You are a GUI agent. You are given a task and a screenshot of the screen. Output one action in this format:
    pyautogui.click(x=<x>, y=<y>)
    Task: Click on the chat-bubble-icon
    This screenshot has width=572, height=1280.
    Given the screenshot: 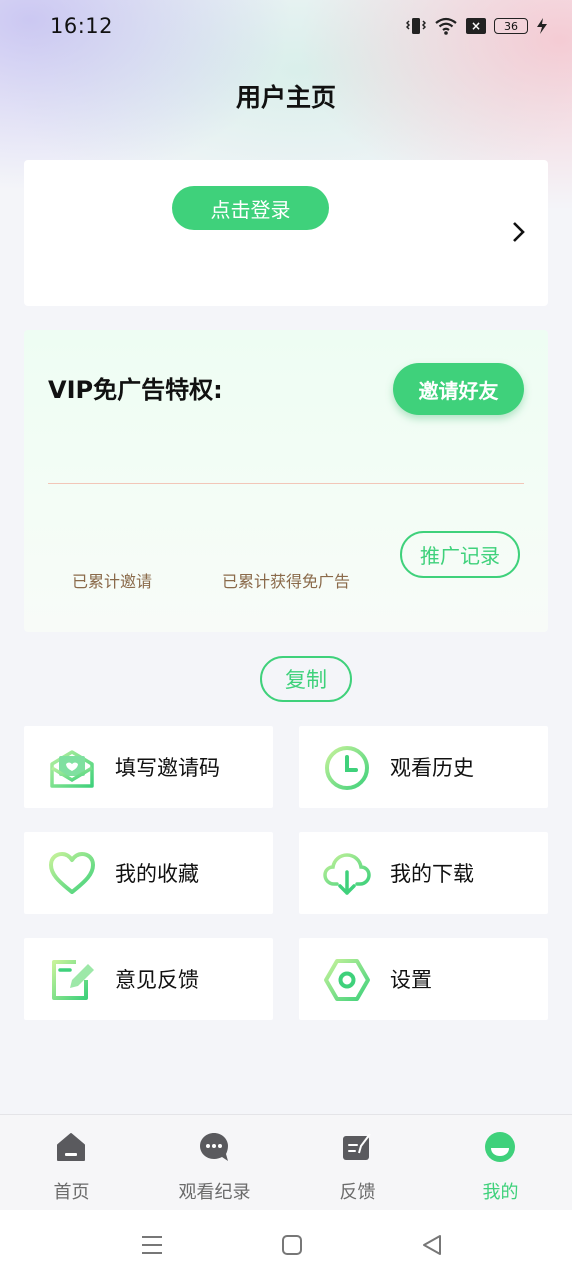 What is the action you would take?
    pyautogui.click(x=214, y=1147)
    